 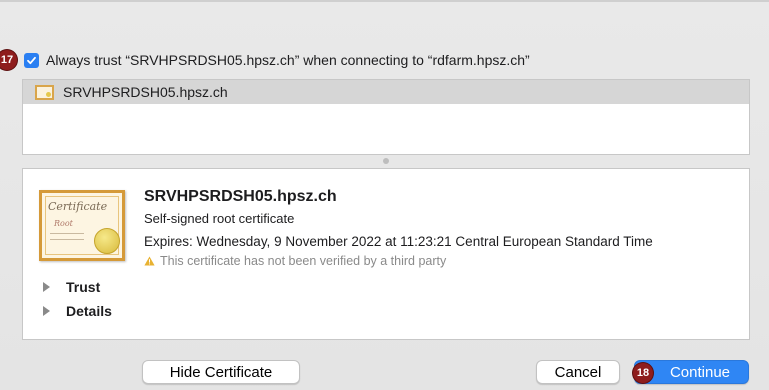 I want to click on certificate-image-subtitle: Root, so click(x=63, y=223).